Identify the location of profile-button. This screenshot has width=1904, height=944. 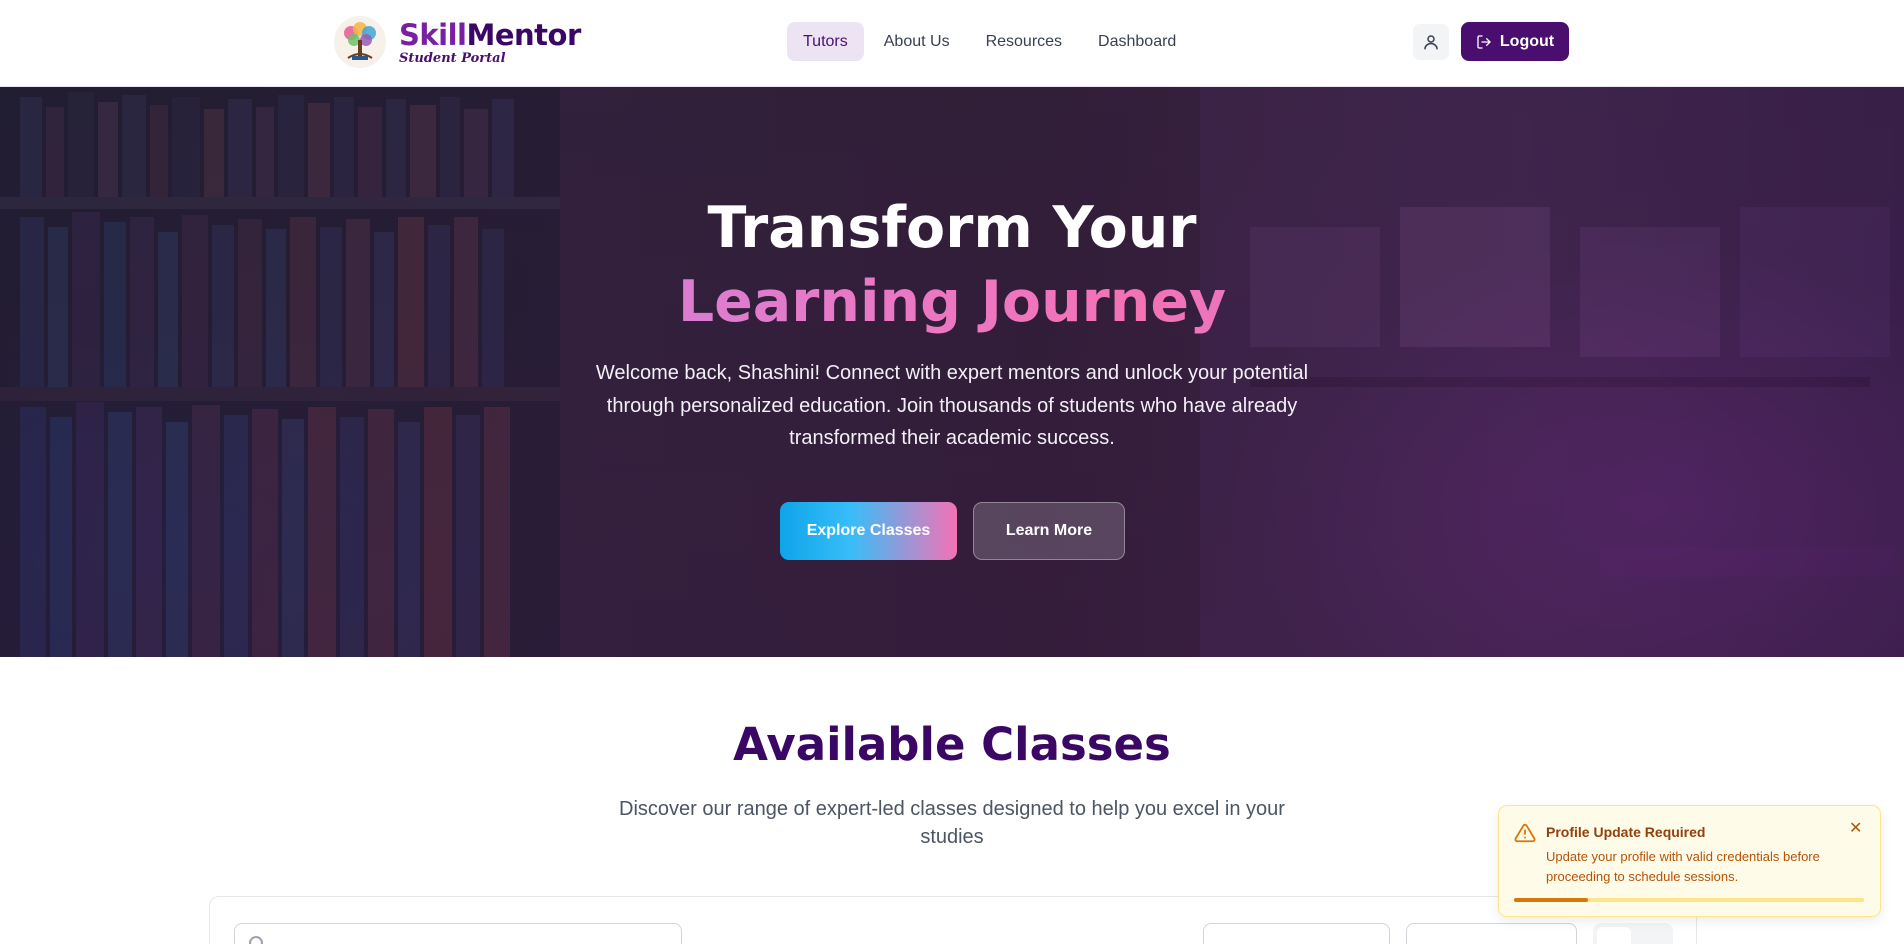
(1431, 42).